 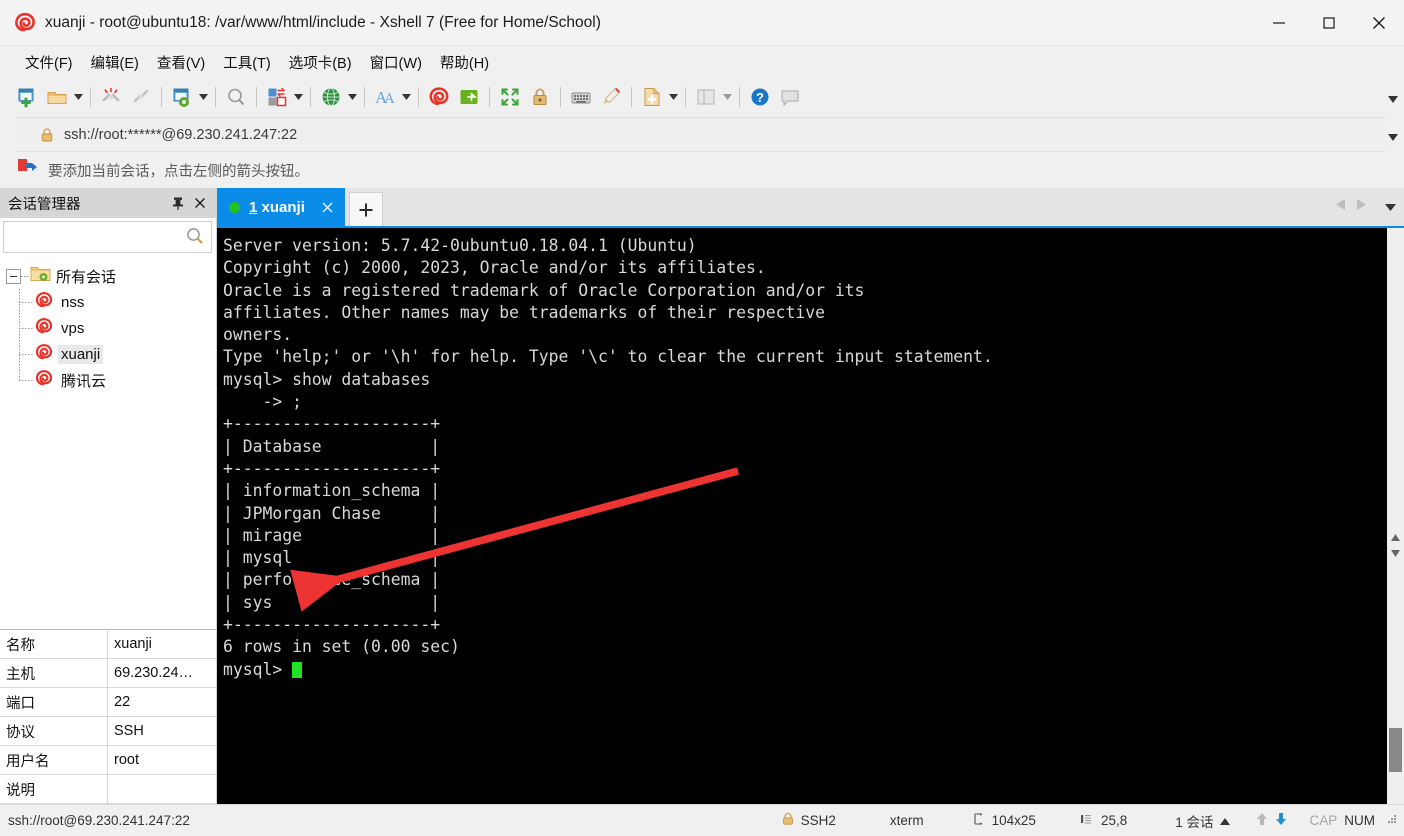 I want to click on chevron-left-icon, so click(x=1340, y=207).